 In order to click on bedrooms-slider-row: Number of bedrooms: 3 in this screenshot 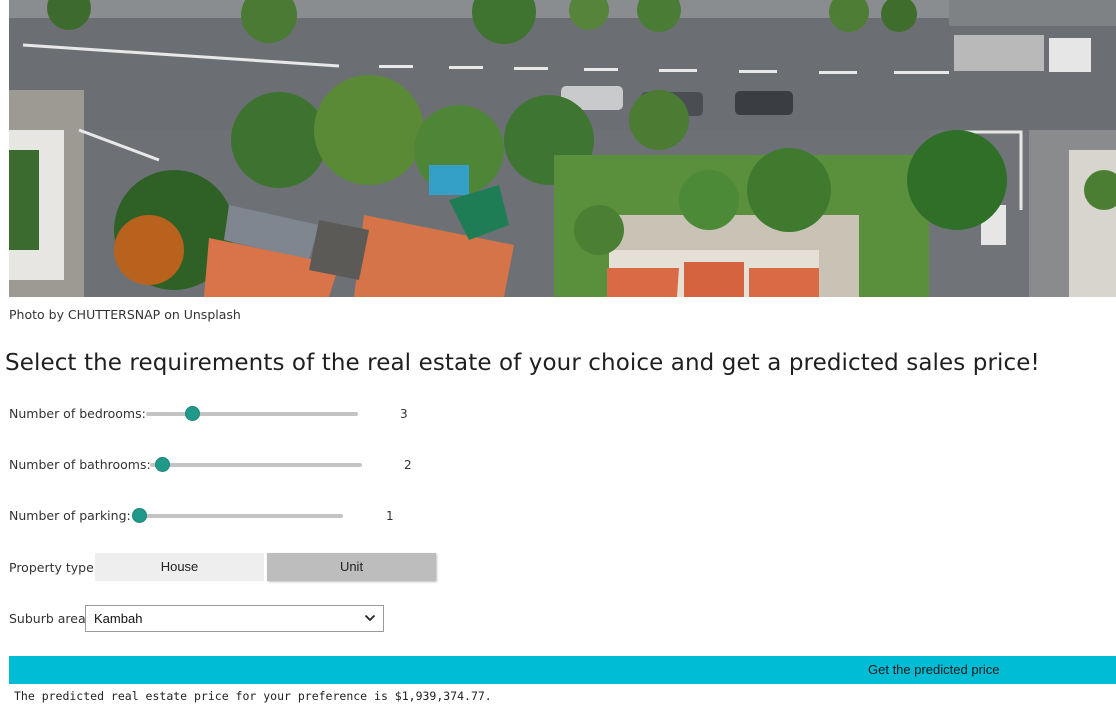, I will do `click(219, 416)`.